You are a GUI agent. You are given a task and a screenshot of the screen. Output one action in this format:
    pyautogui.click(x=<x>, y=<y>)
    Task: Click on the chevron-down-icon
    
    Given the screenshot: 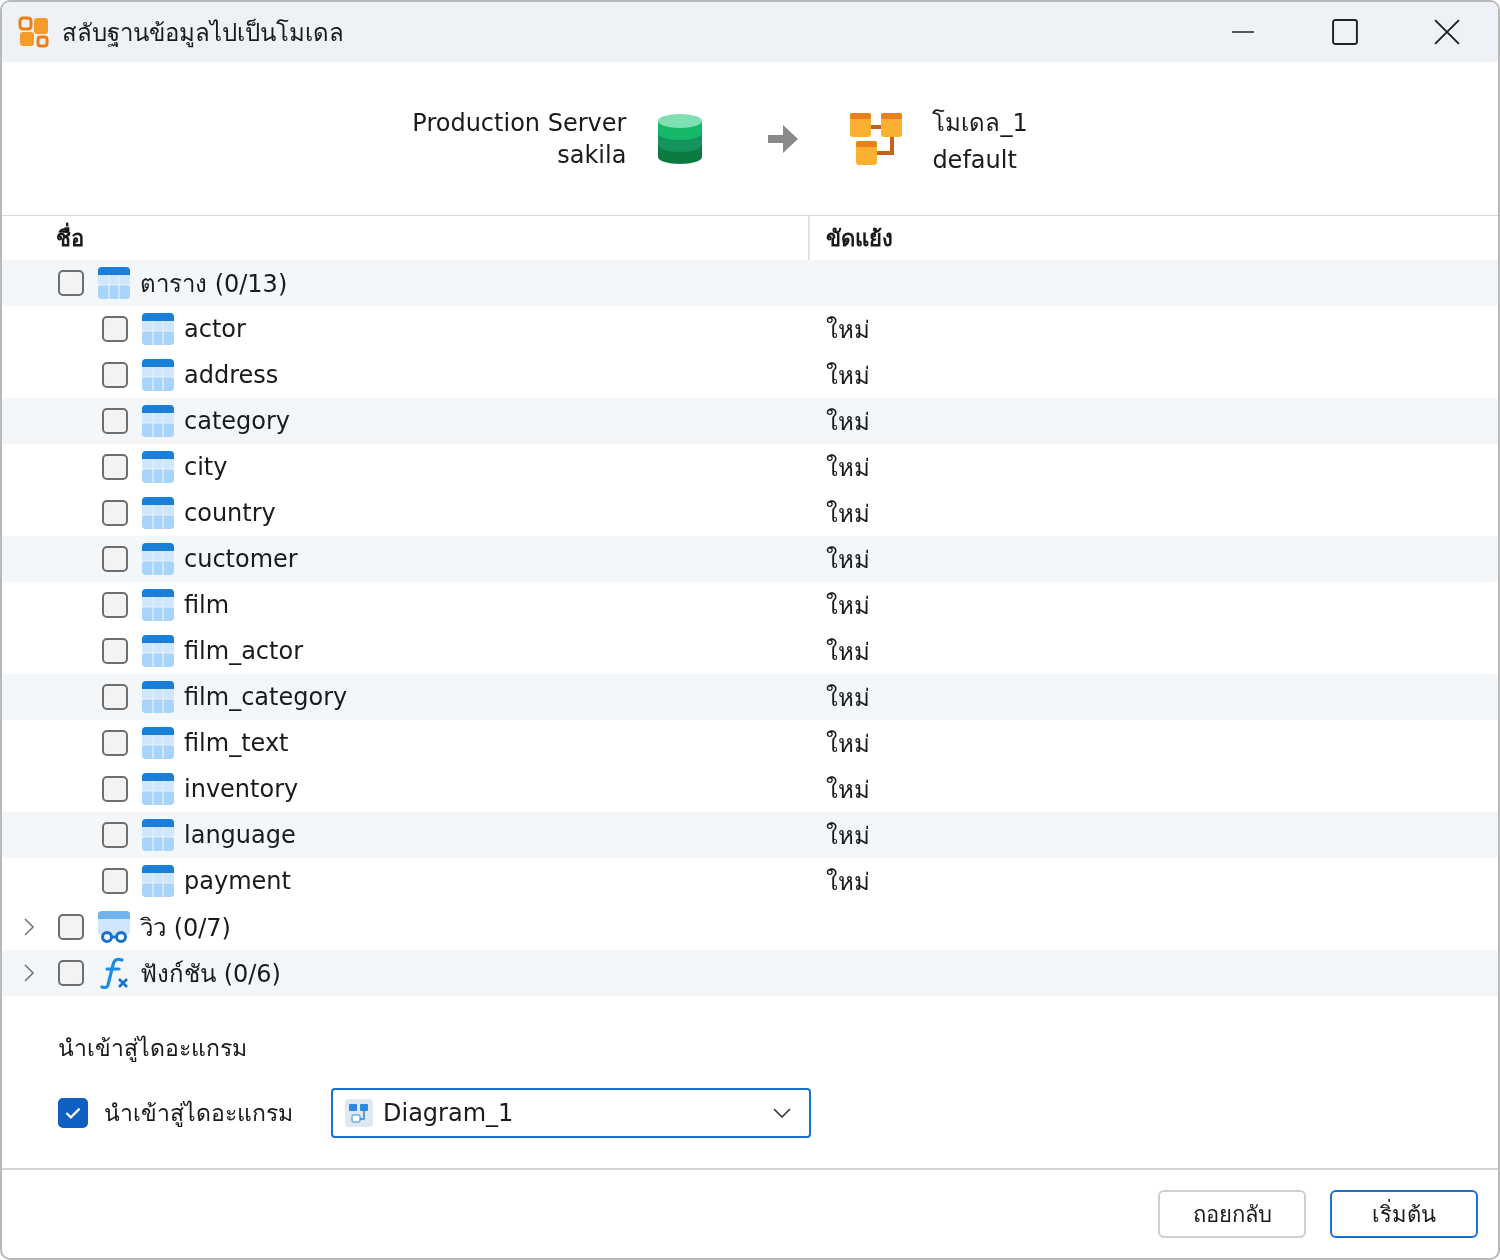 What is the action you would take?
    pyautogui.click(x=782, y=1113)
    